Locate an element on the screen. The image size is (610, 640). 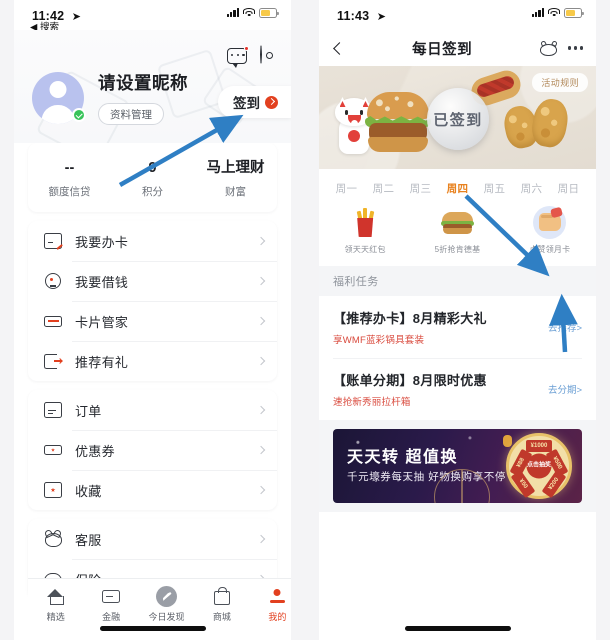
task-action-link: 去推荐> is located at coordinates (565, 327).